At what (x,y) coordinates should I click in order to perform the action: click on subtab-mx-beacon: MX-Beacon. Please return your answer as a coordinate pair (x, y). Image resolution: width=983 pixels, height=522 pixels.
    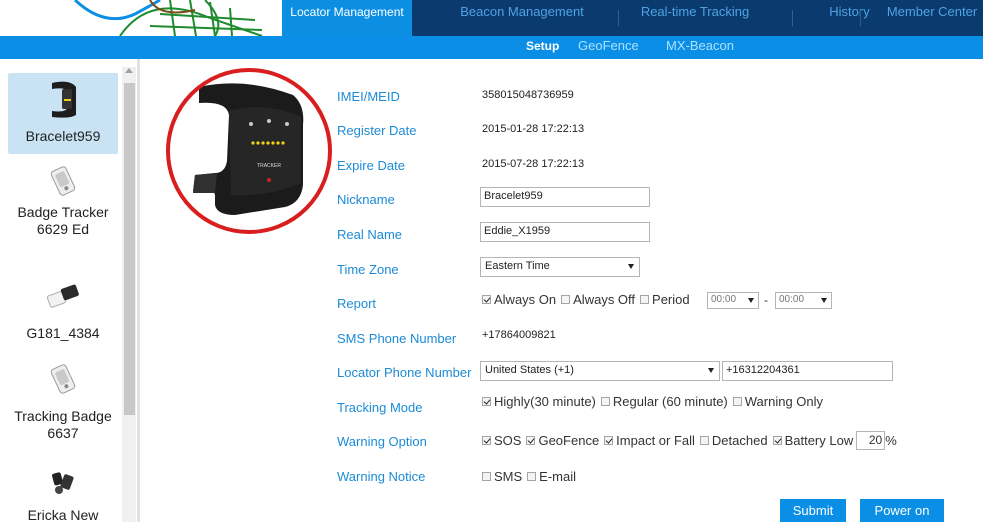
    Looking at the image, I should click on (700, 47).